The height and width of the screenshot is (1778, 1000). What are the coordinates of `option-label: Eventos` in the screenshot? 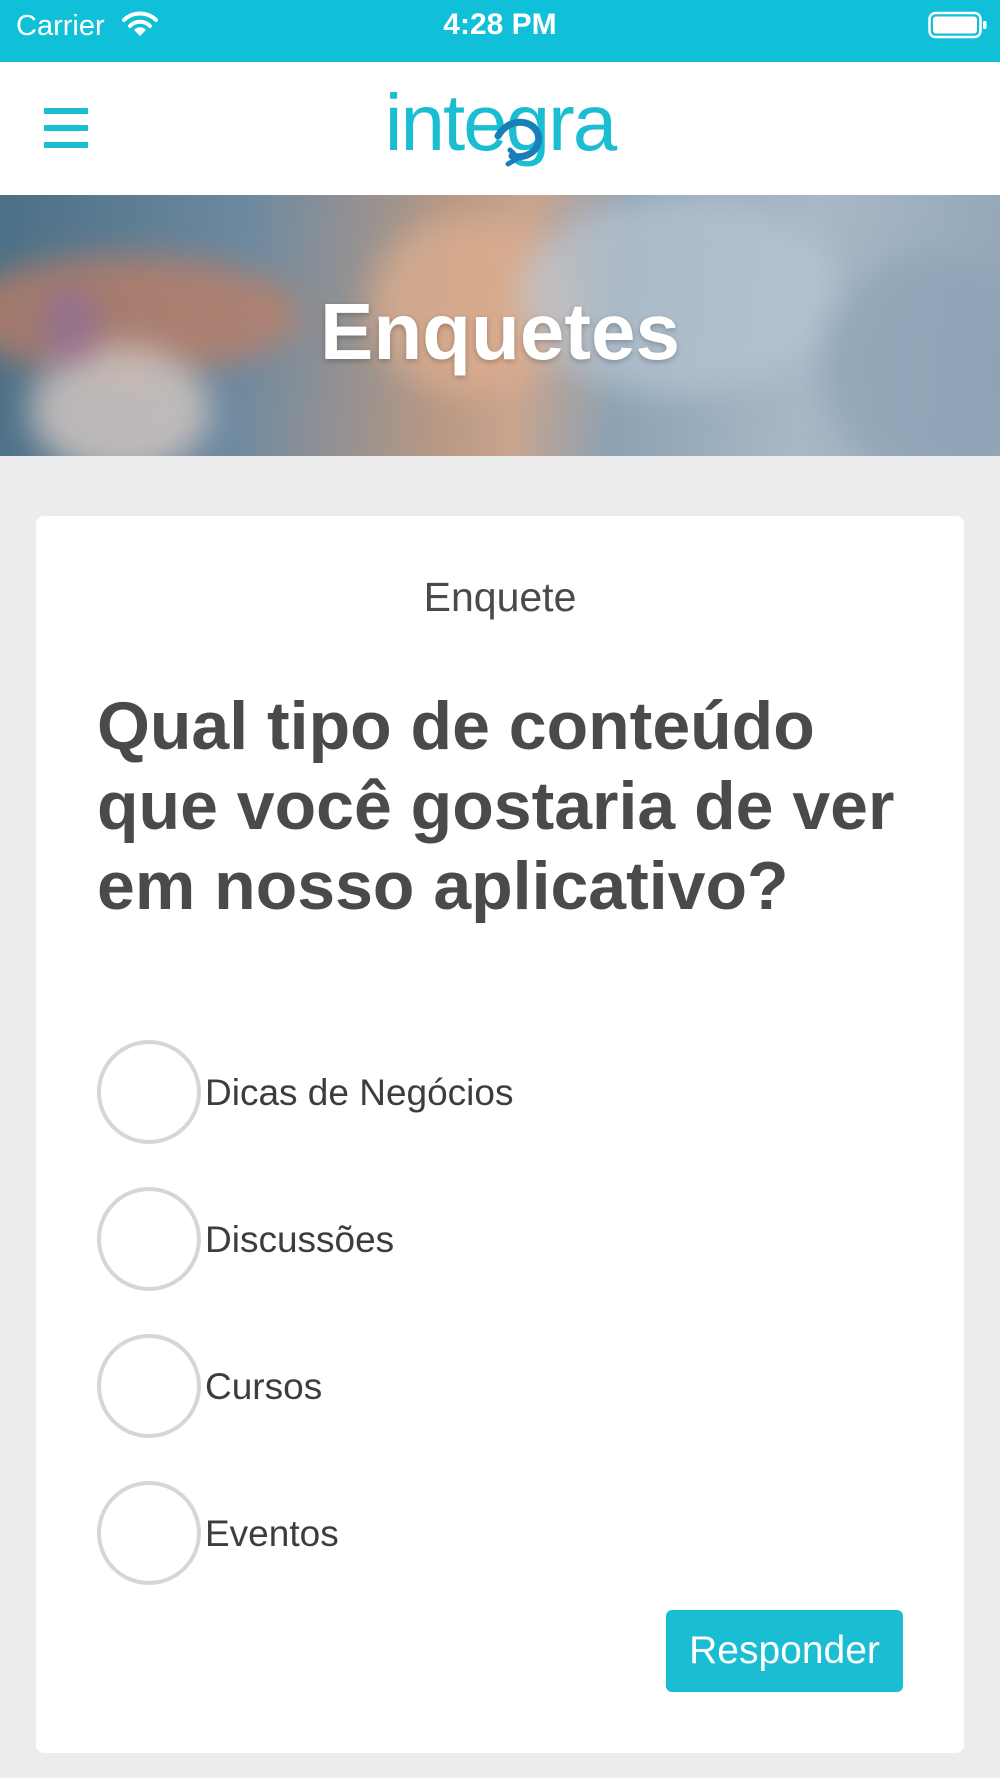 It's located at (272, 1533).